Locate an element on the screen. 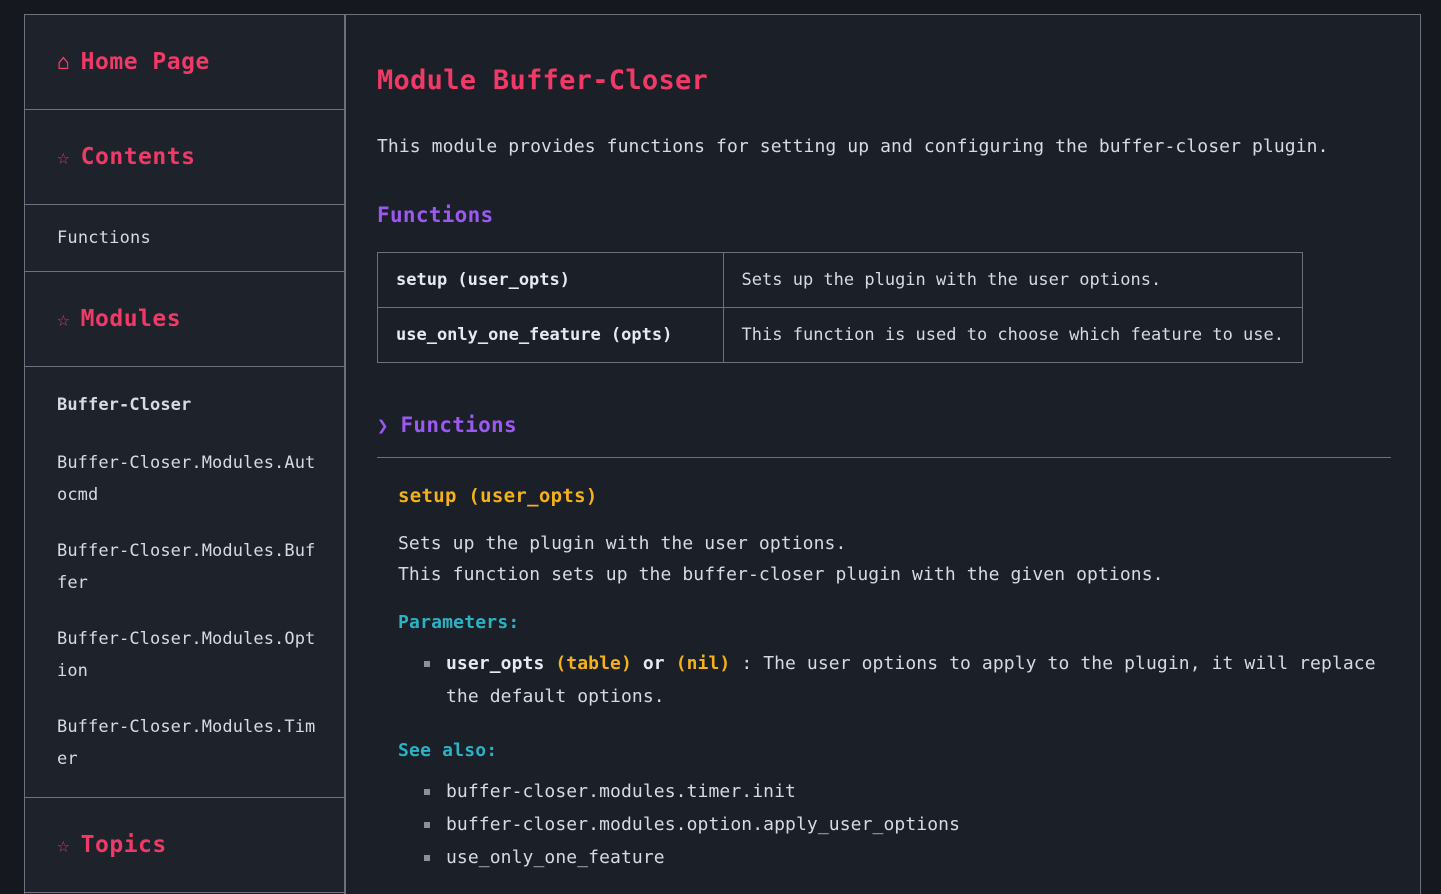  parameter-type-table: (table) is located at coordinates (593, 663).